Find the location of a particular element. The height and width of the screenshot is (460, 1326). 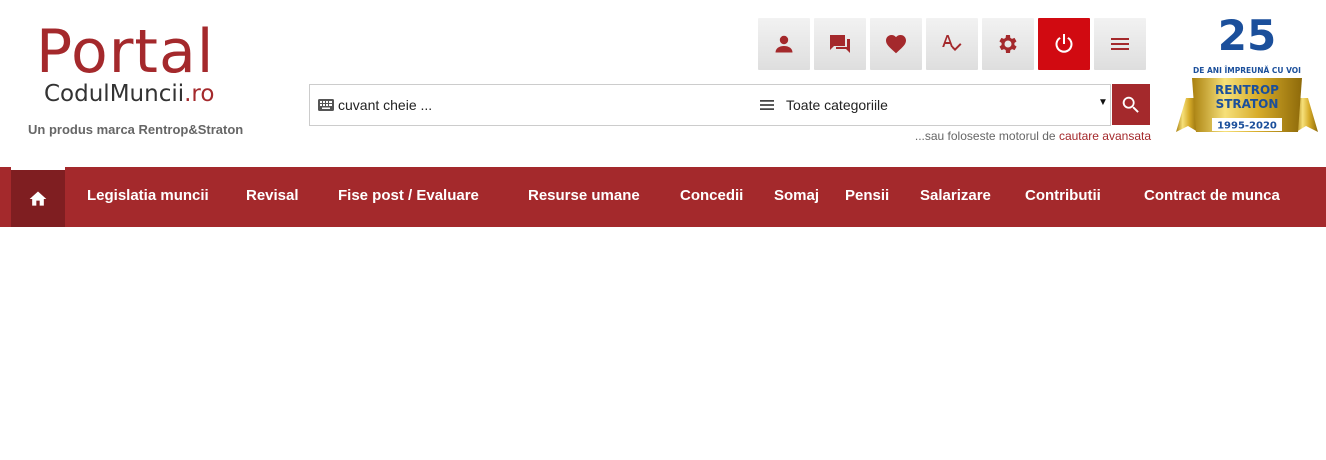

heart-icon is located at coordinates (896, 44).